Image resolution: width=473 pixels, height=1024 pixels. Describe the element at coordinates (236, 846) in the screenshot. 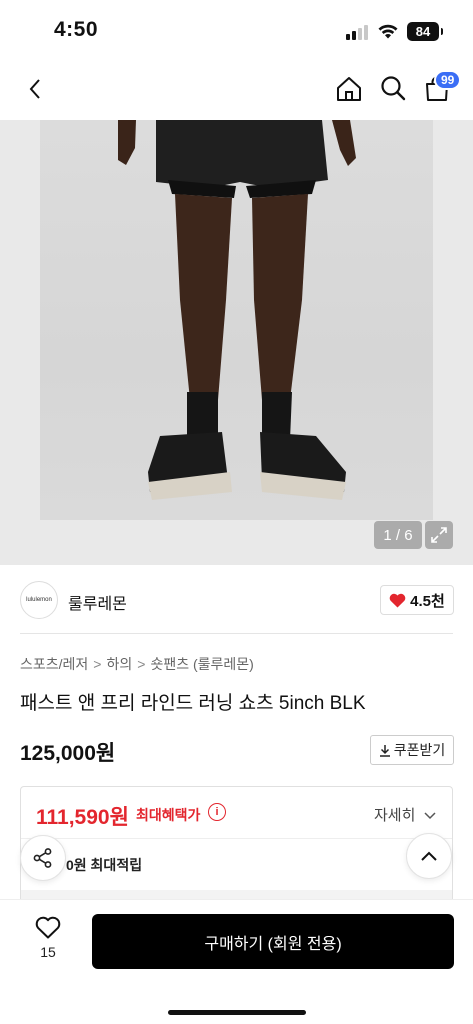

I see `benefit-box: 111,590원 최대혜택가 i 자세히 0원 최대적립` at that location.